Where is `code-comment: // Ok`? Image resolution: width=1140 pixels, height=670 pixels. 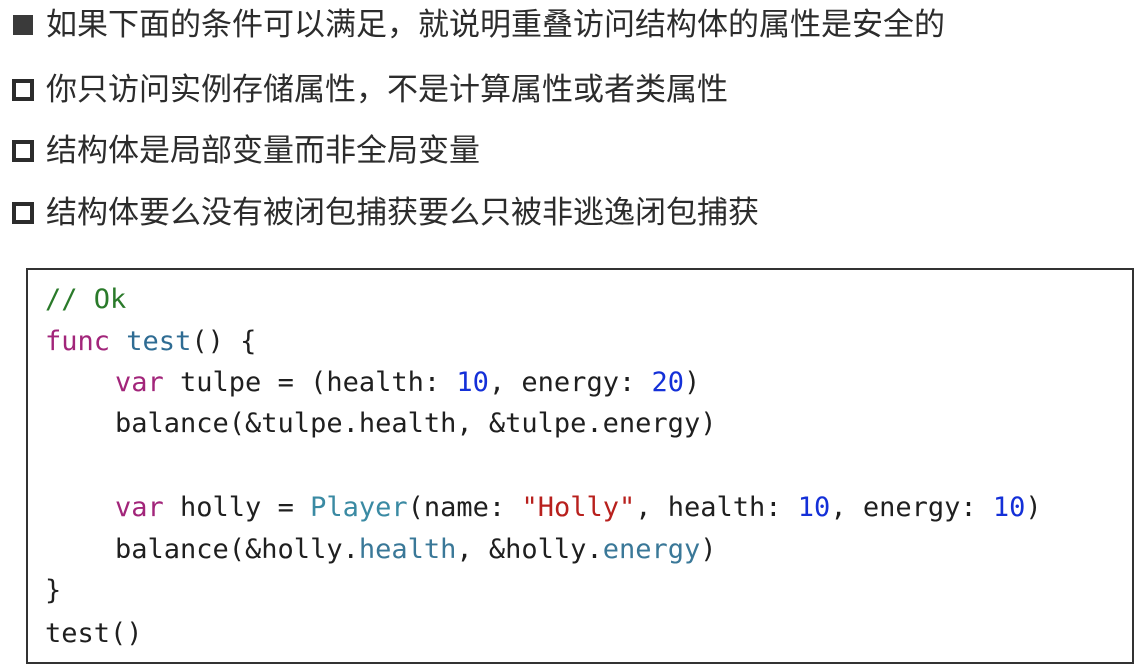 code-comment: // Ok is located at coordinates (86, 299).